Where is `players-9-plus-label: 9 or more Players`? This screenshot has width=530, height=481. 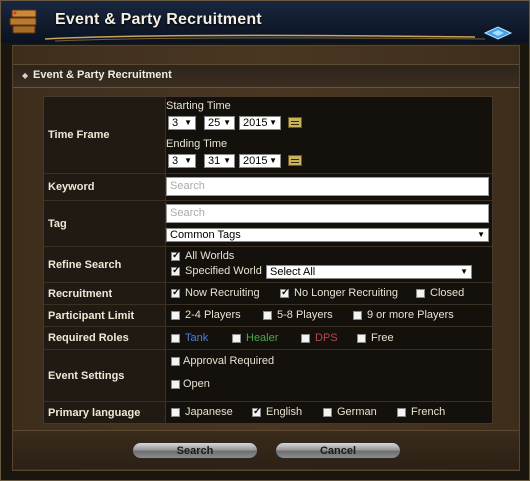
players-9-plus-label: 9 or more Players is located at coordinates (410, 315).